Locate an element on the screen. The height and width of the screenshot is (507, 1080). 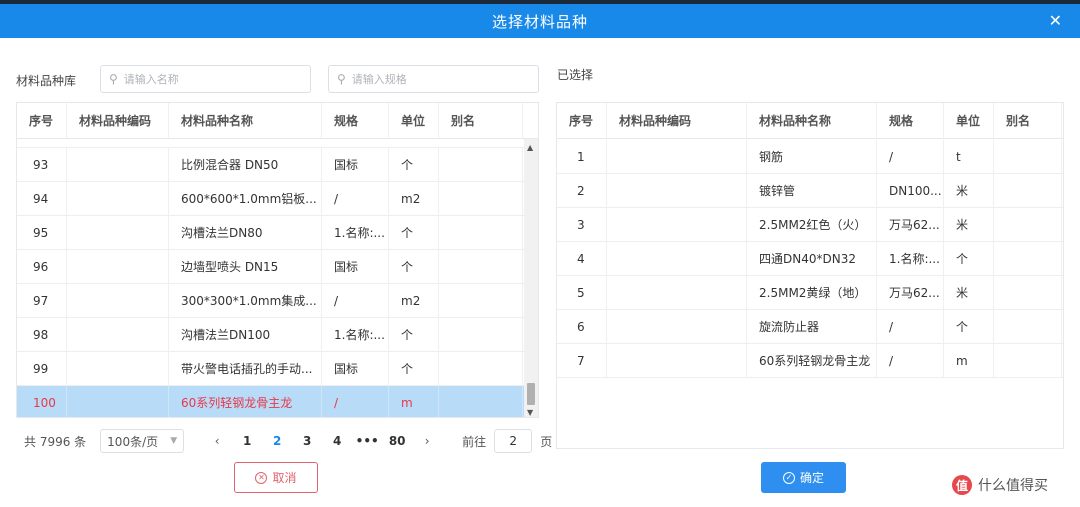
scroll-down-icon: ▼ is located at coordinates (530, 412).